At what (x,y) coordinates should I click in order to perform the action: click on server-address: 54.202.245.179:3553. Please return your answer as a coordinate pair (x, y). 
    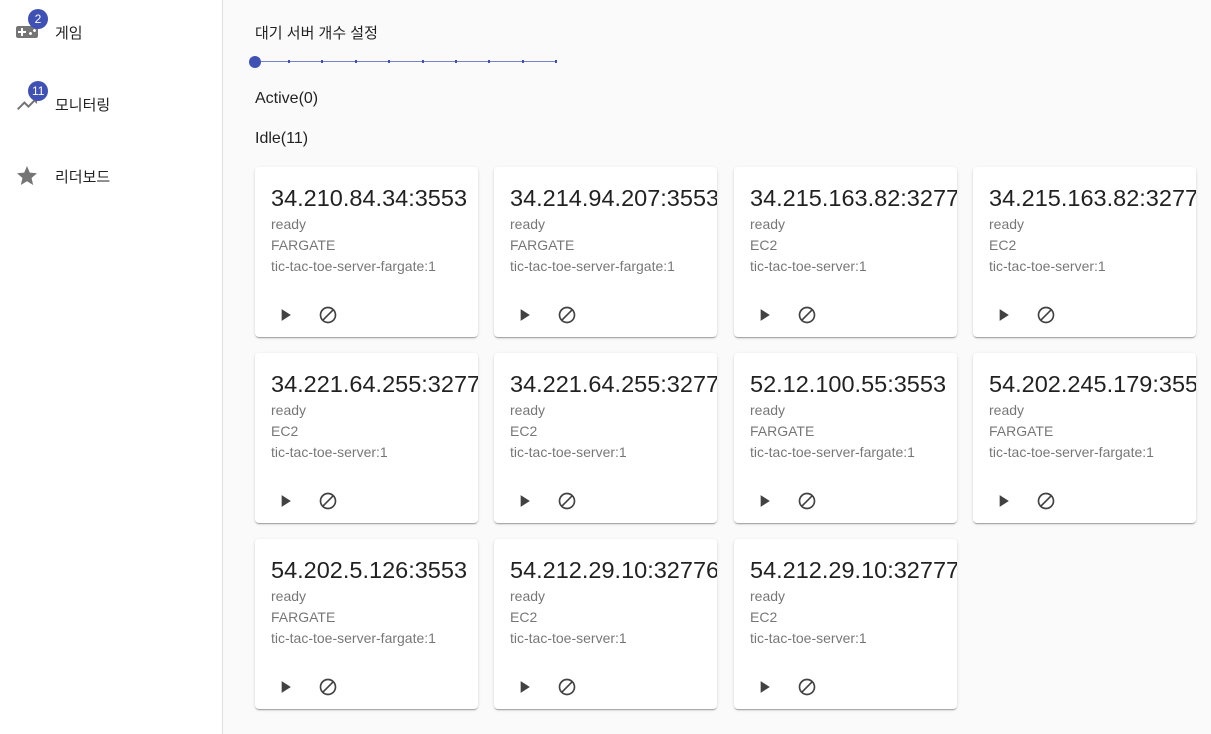
    Looking at the image, I should click on (1092, 384).